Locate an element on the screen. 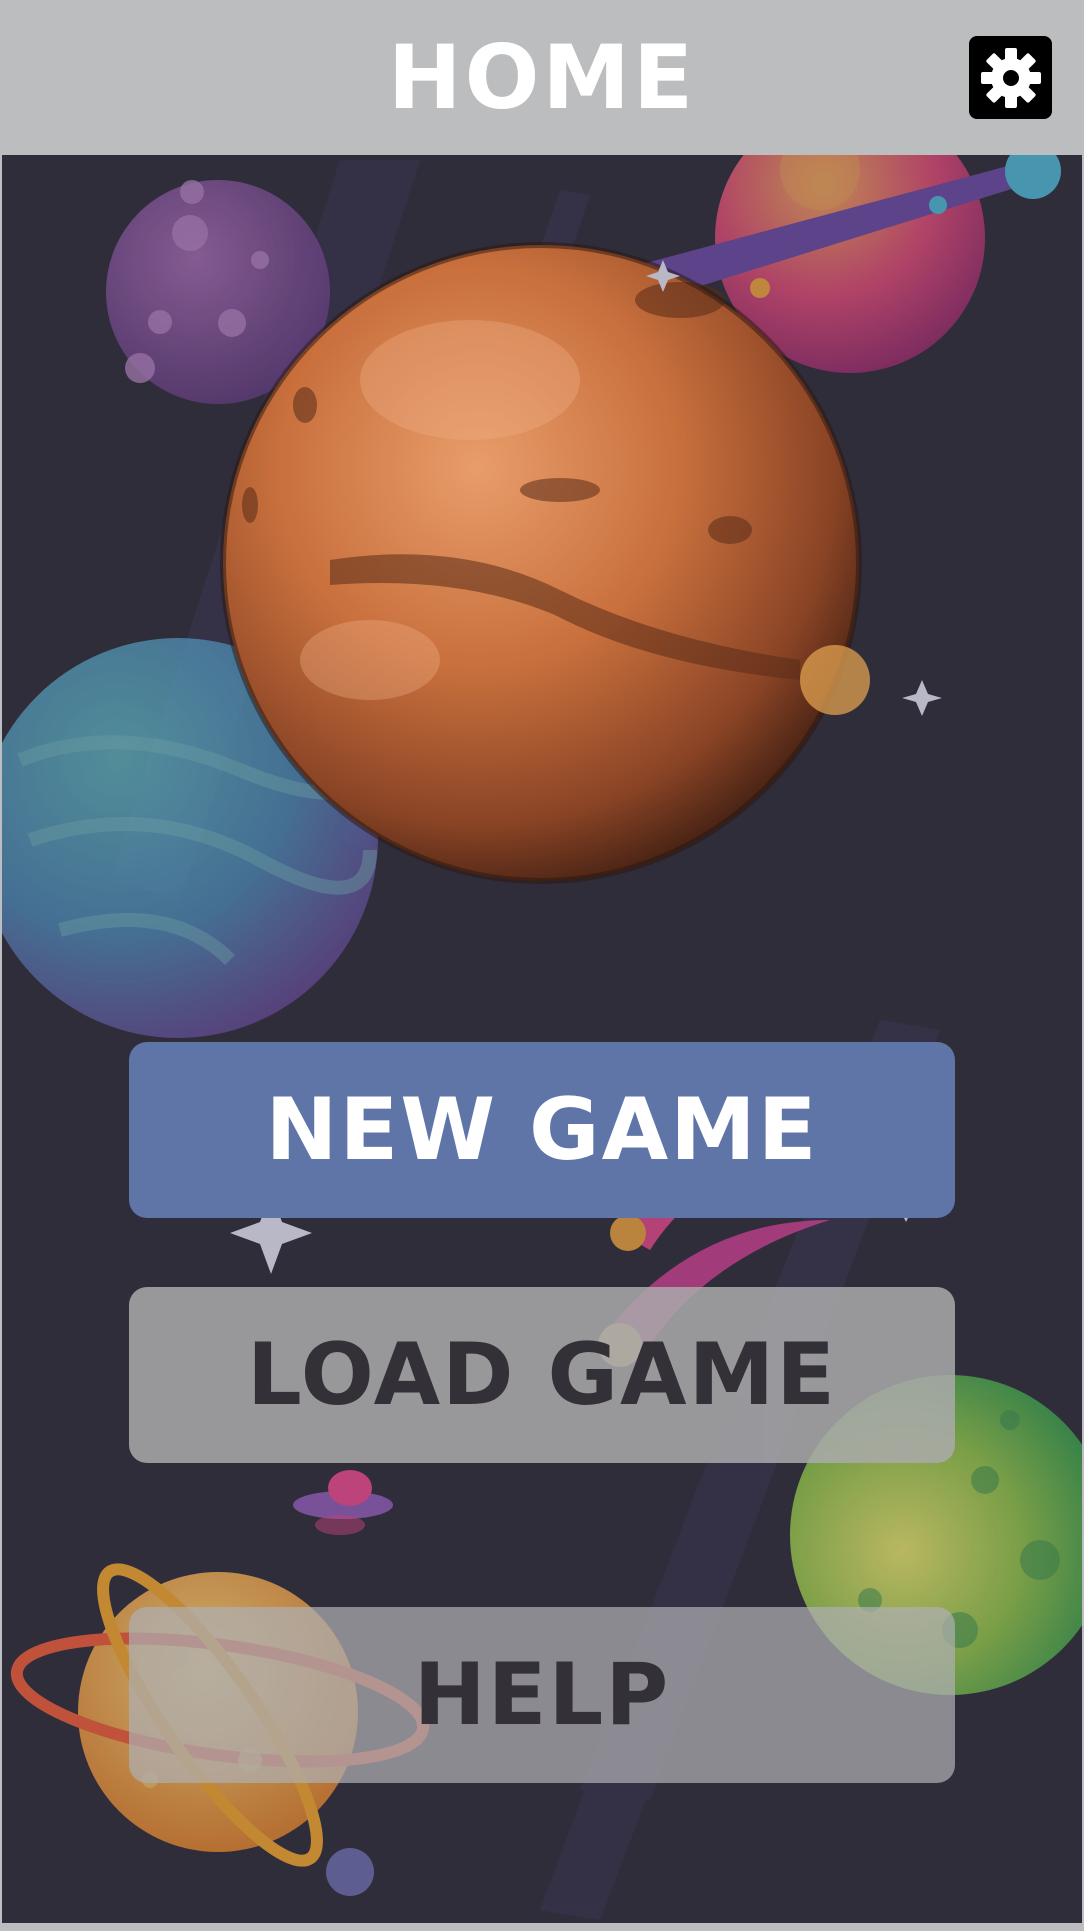 This screenshot has width=1084, height=1931. gear-icon is located at coordinates (1010, 77).